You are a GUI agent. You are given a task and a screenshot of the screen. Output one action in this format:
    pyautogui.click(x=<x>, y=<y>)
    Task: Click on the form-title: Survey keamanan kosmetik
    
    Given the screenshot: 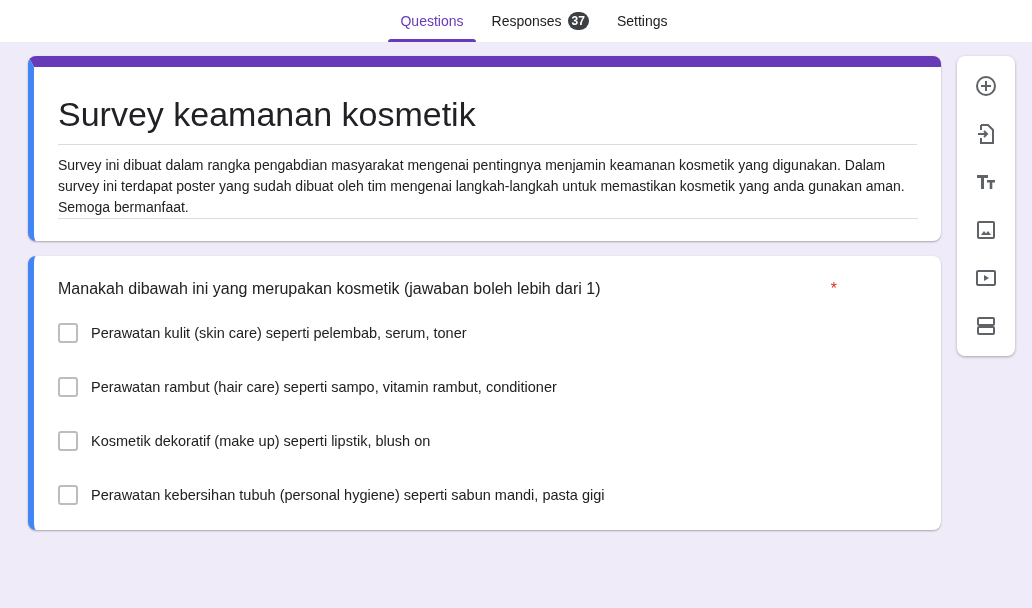 What is the action you would take?
    pyautogui.click(x=487, y=116)
    